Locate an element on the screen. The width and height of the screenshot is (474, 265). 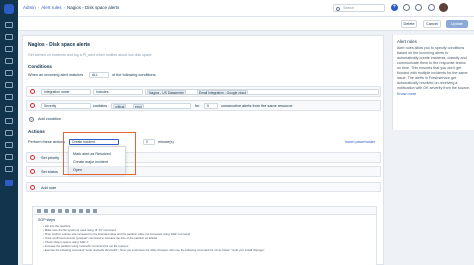
admin-icon is located at coordinates (9, 183).